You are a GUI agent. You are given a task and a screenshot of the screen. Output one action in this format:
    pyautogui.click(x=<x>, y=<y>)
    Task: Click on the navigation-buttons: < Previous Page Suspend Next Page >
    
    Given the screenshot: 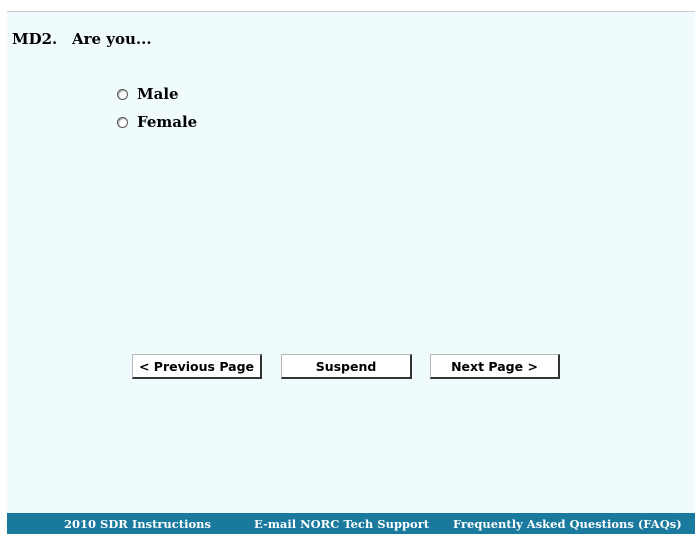 What is the action you would take?
    pyautogui.click(x=351, y=367)
    